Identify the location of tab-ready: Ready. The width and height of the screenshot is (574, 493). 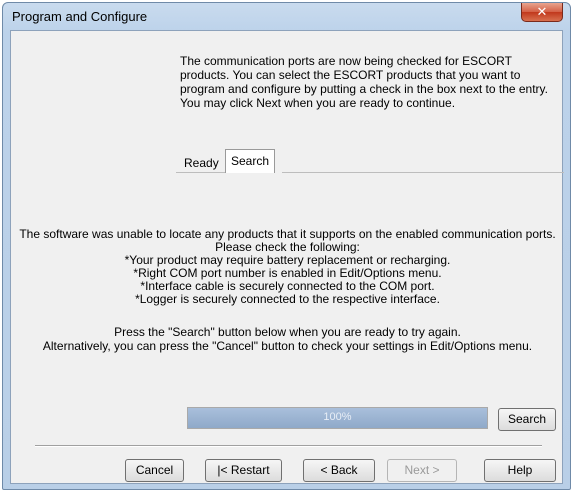
(201, 163).